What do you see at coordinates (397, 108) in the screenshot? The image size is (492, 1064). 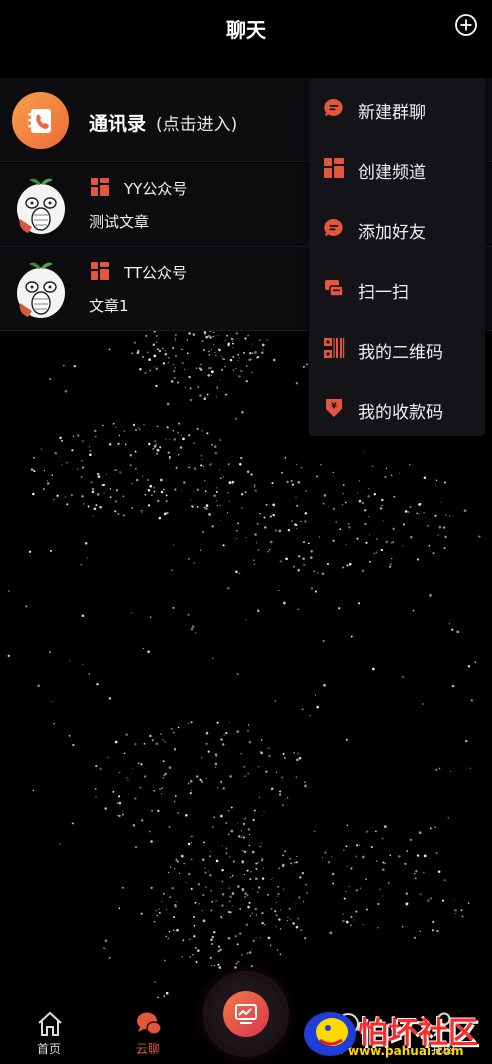 I see `menu-item-new-group: 新建群聊` at bounding box center [397, 108].